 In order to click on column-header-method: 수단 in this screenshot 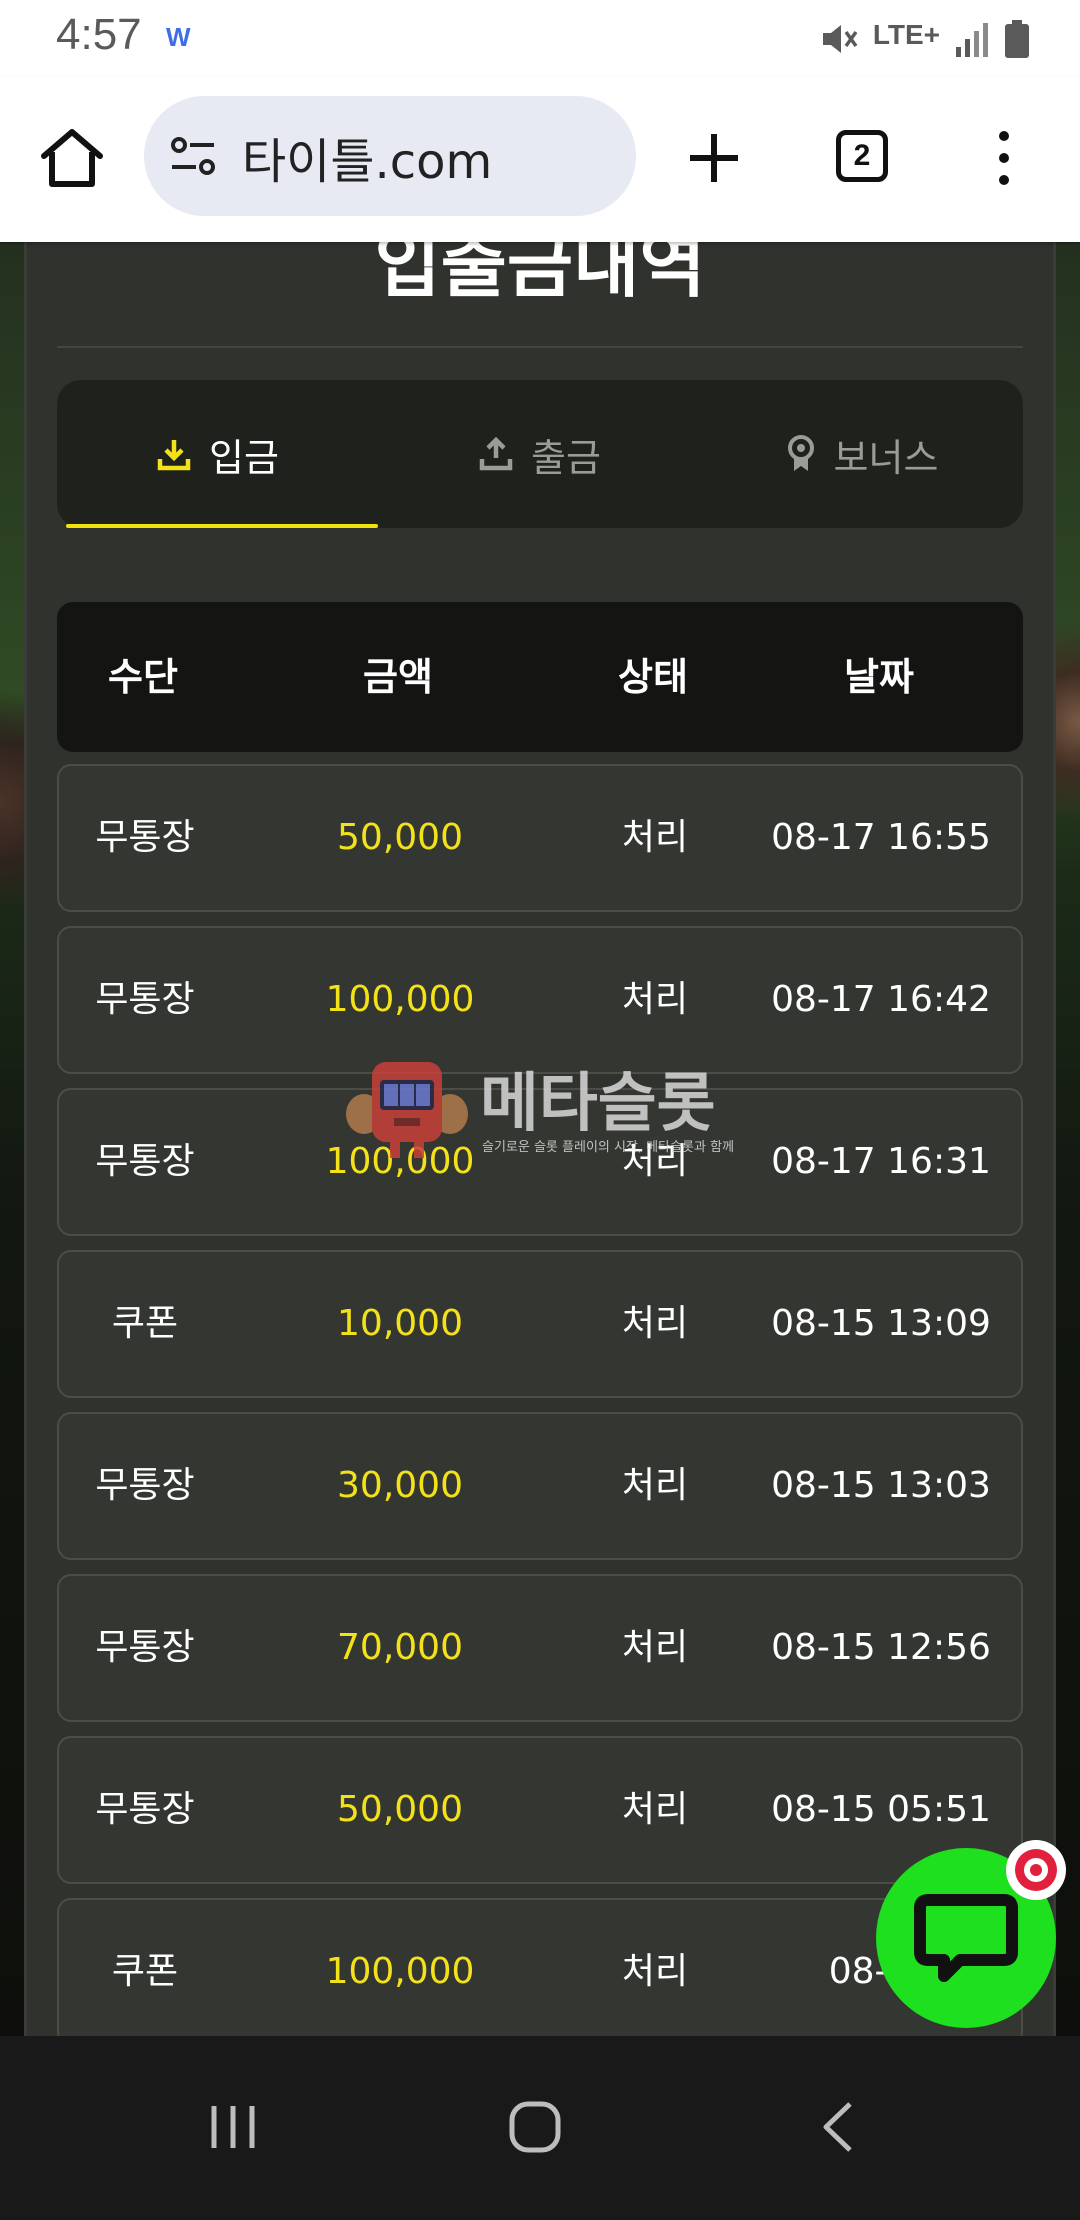, I will do `click(143, 677)`.